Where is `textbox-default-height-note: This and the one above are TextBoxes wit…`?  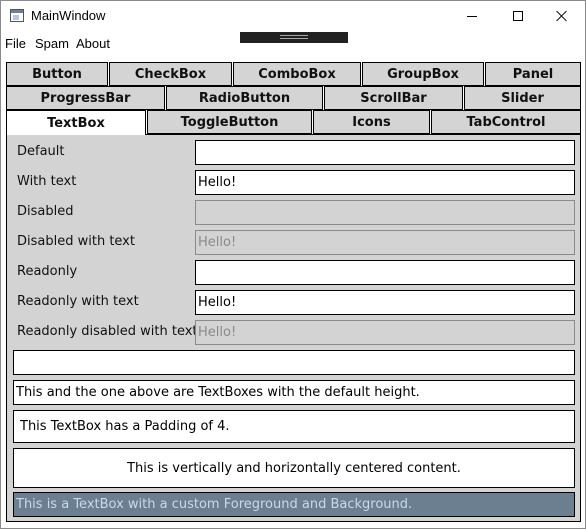 textbox-default-height-note: This and the one above are TextBoxes wit… is located at coordinates (294, 392).